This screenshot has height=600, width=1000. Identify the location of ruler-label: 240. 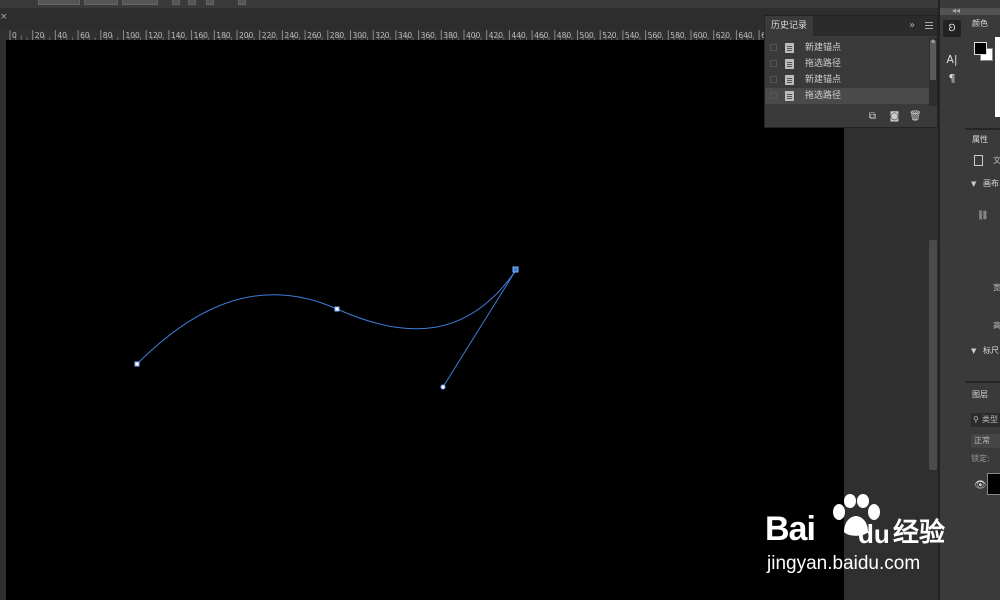
(291, 35).